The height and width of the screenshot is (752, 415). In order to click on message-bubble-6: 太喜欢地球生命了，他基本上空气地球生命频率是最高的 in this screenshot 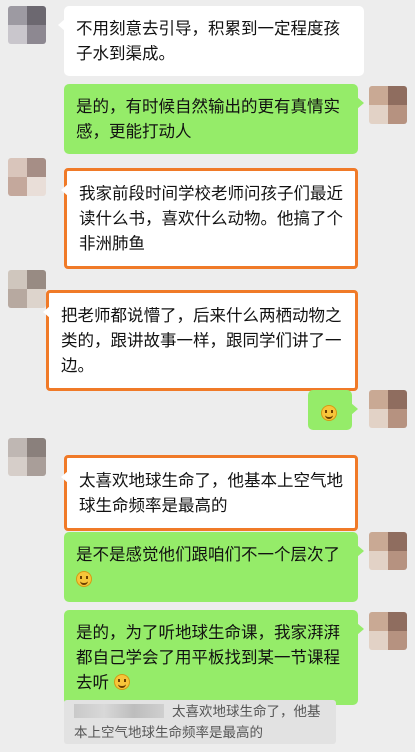, I will do `click(209, 493)`.